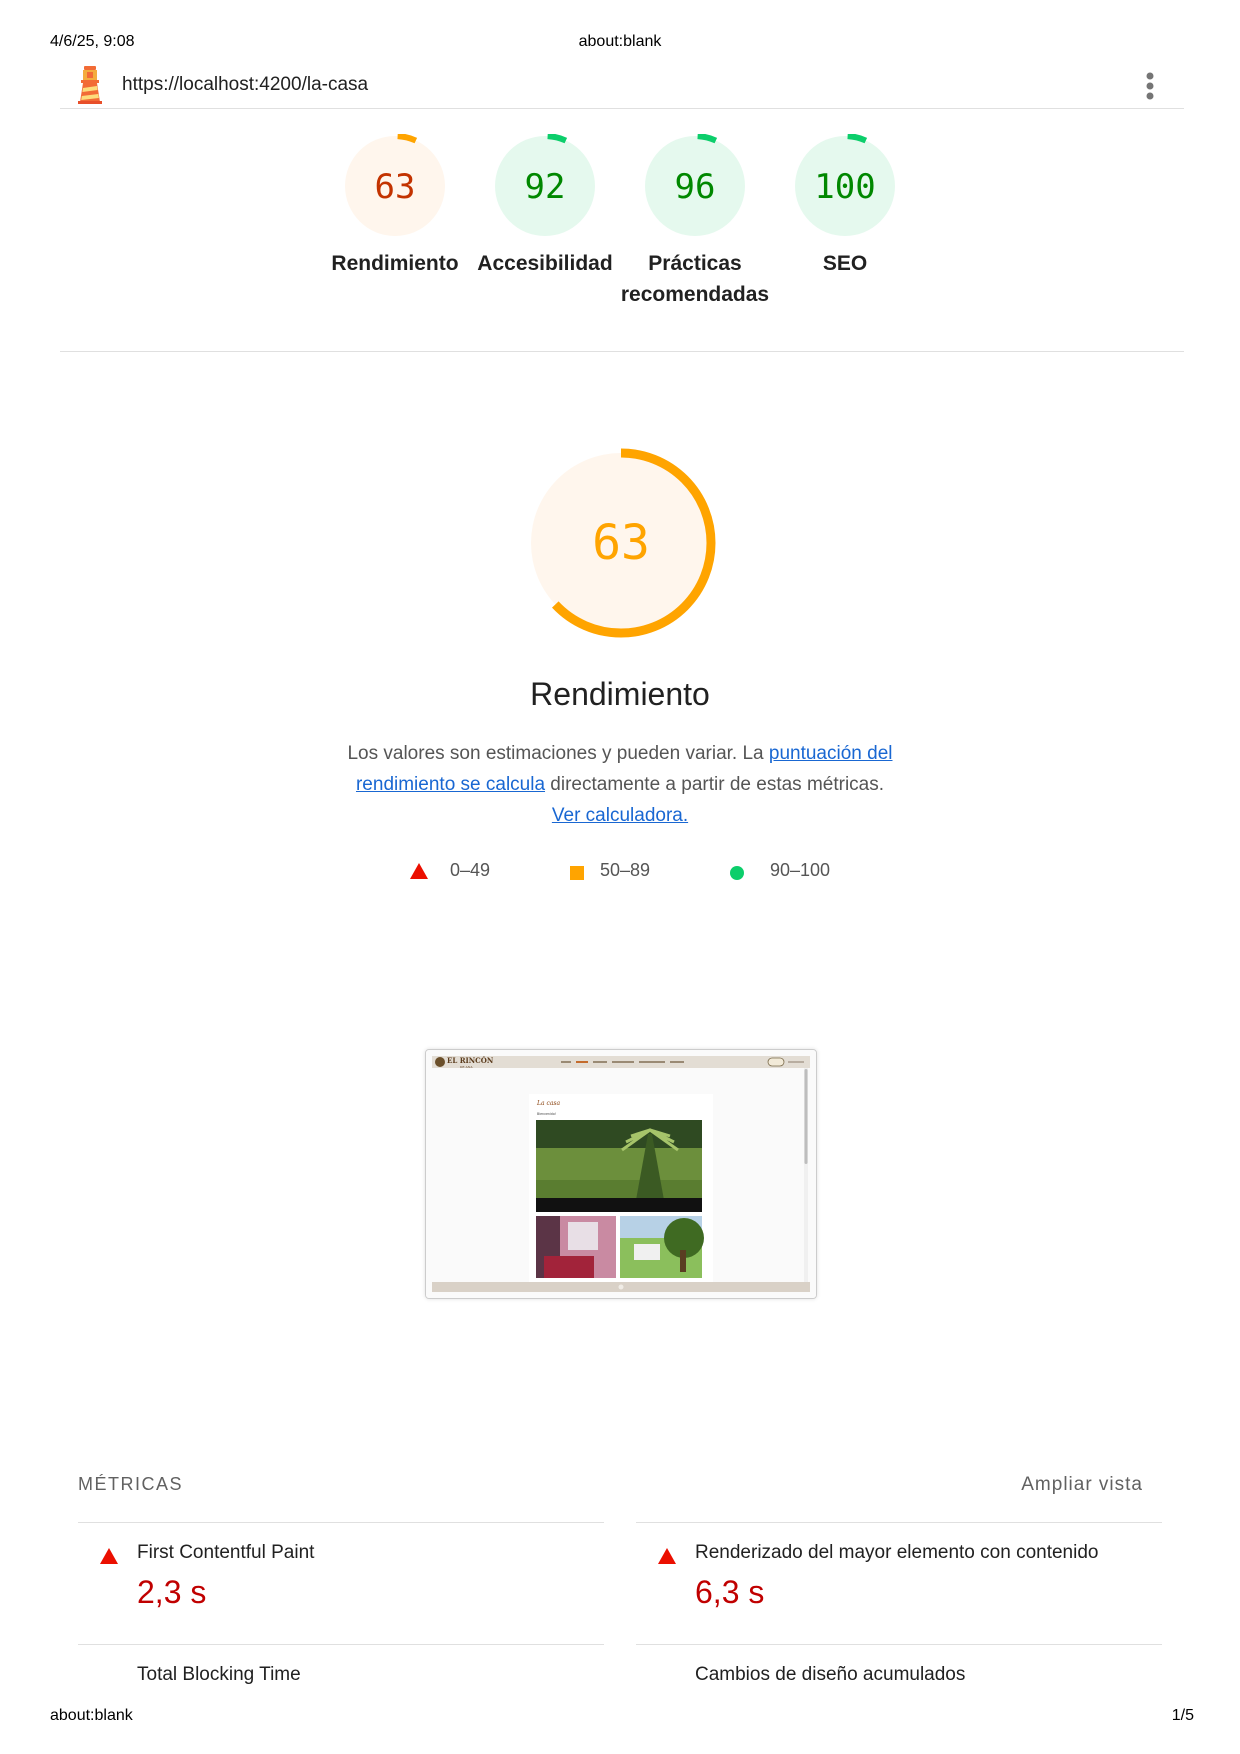  I want to click on gauge-best-practices: 96 Prácticas recomendadas, so click(695, 222).